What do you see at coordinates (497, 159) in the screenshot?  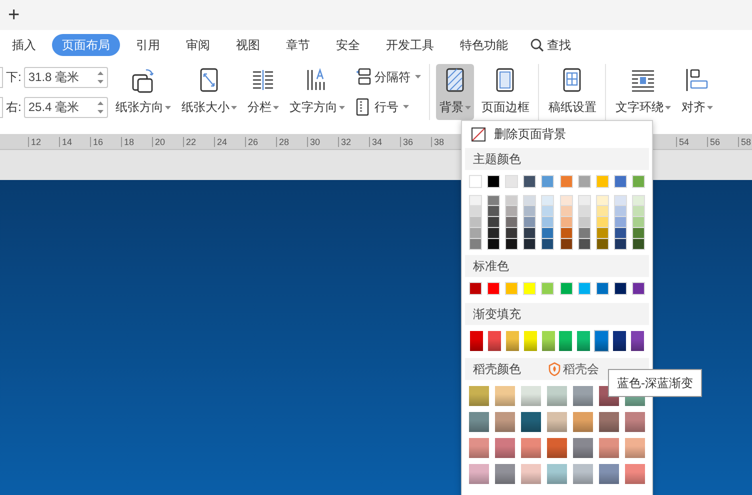 I see `section-title: 主题颜色` at bounding box center [497, 159].